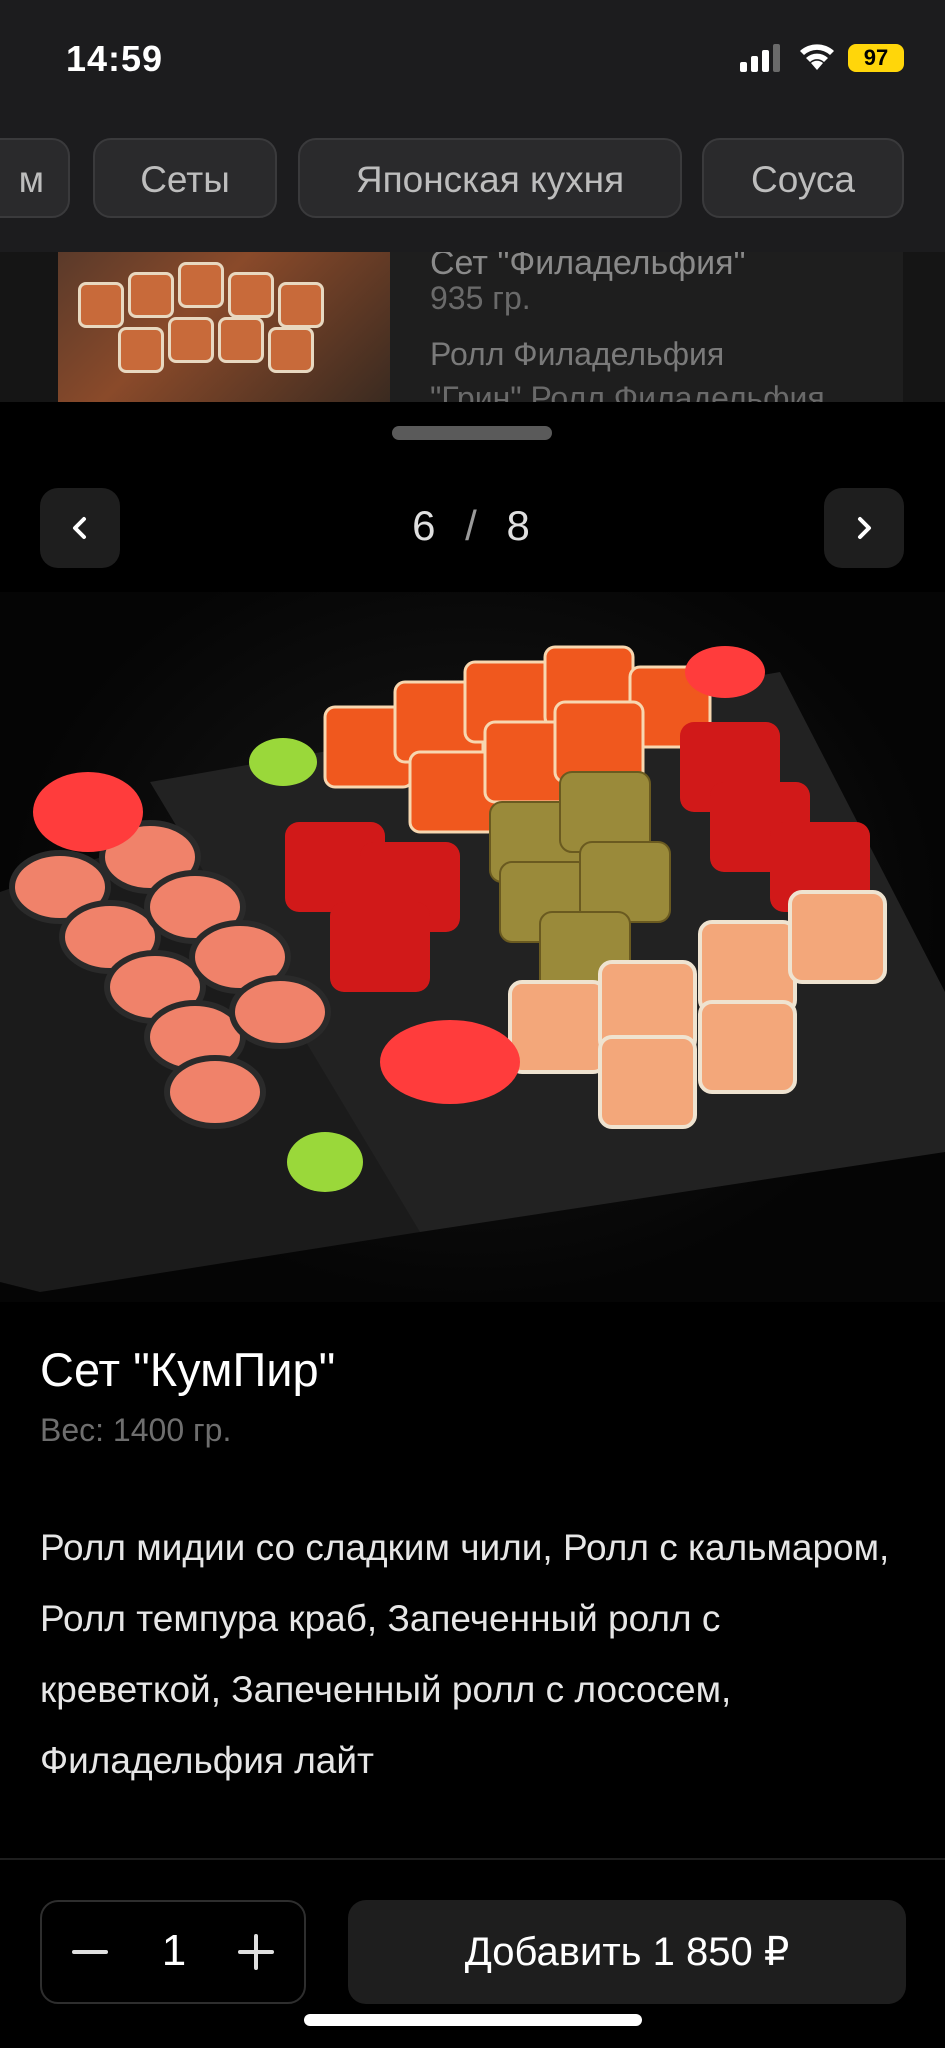 This screenshot has width=945, height=2048. I want to click on background-product-title: Сет "Филадельфия", so click(588, 267).